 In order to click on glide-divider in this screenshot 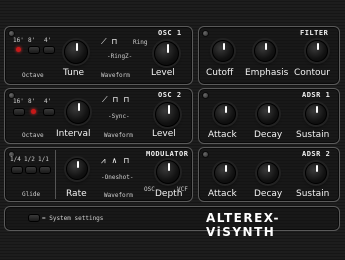, I will do `click(55, 174)`.